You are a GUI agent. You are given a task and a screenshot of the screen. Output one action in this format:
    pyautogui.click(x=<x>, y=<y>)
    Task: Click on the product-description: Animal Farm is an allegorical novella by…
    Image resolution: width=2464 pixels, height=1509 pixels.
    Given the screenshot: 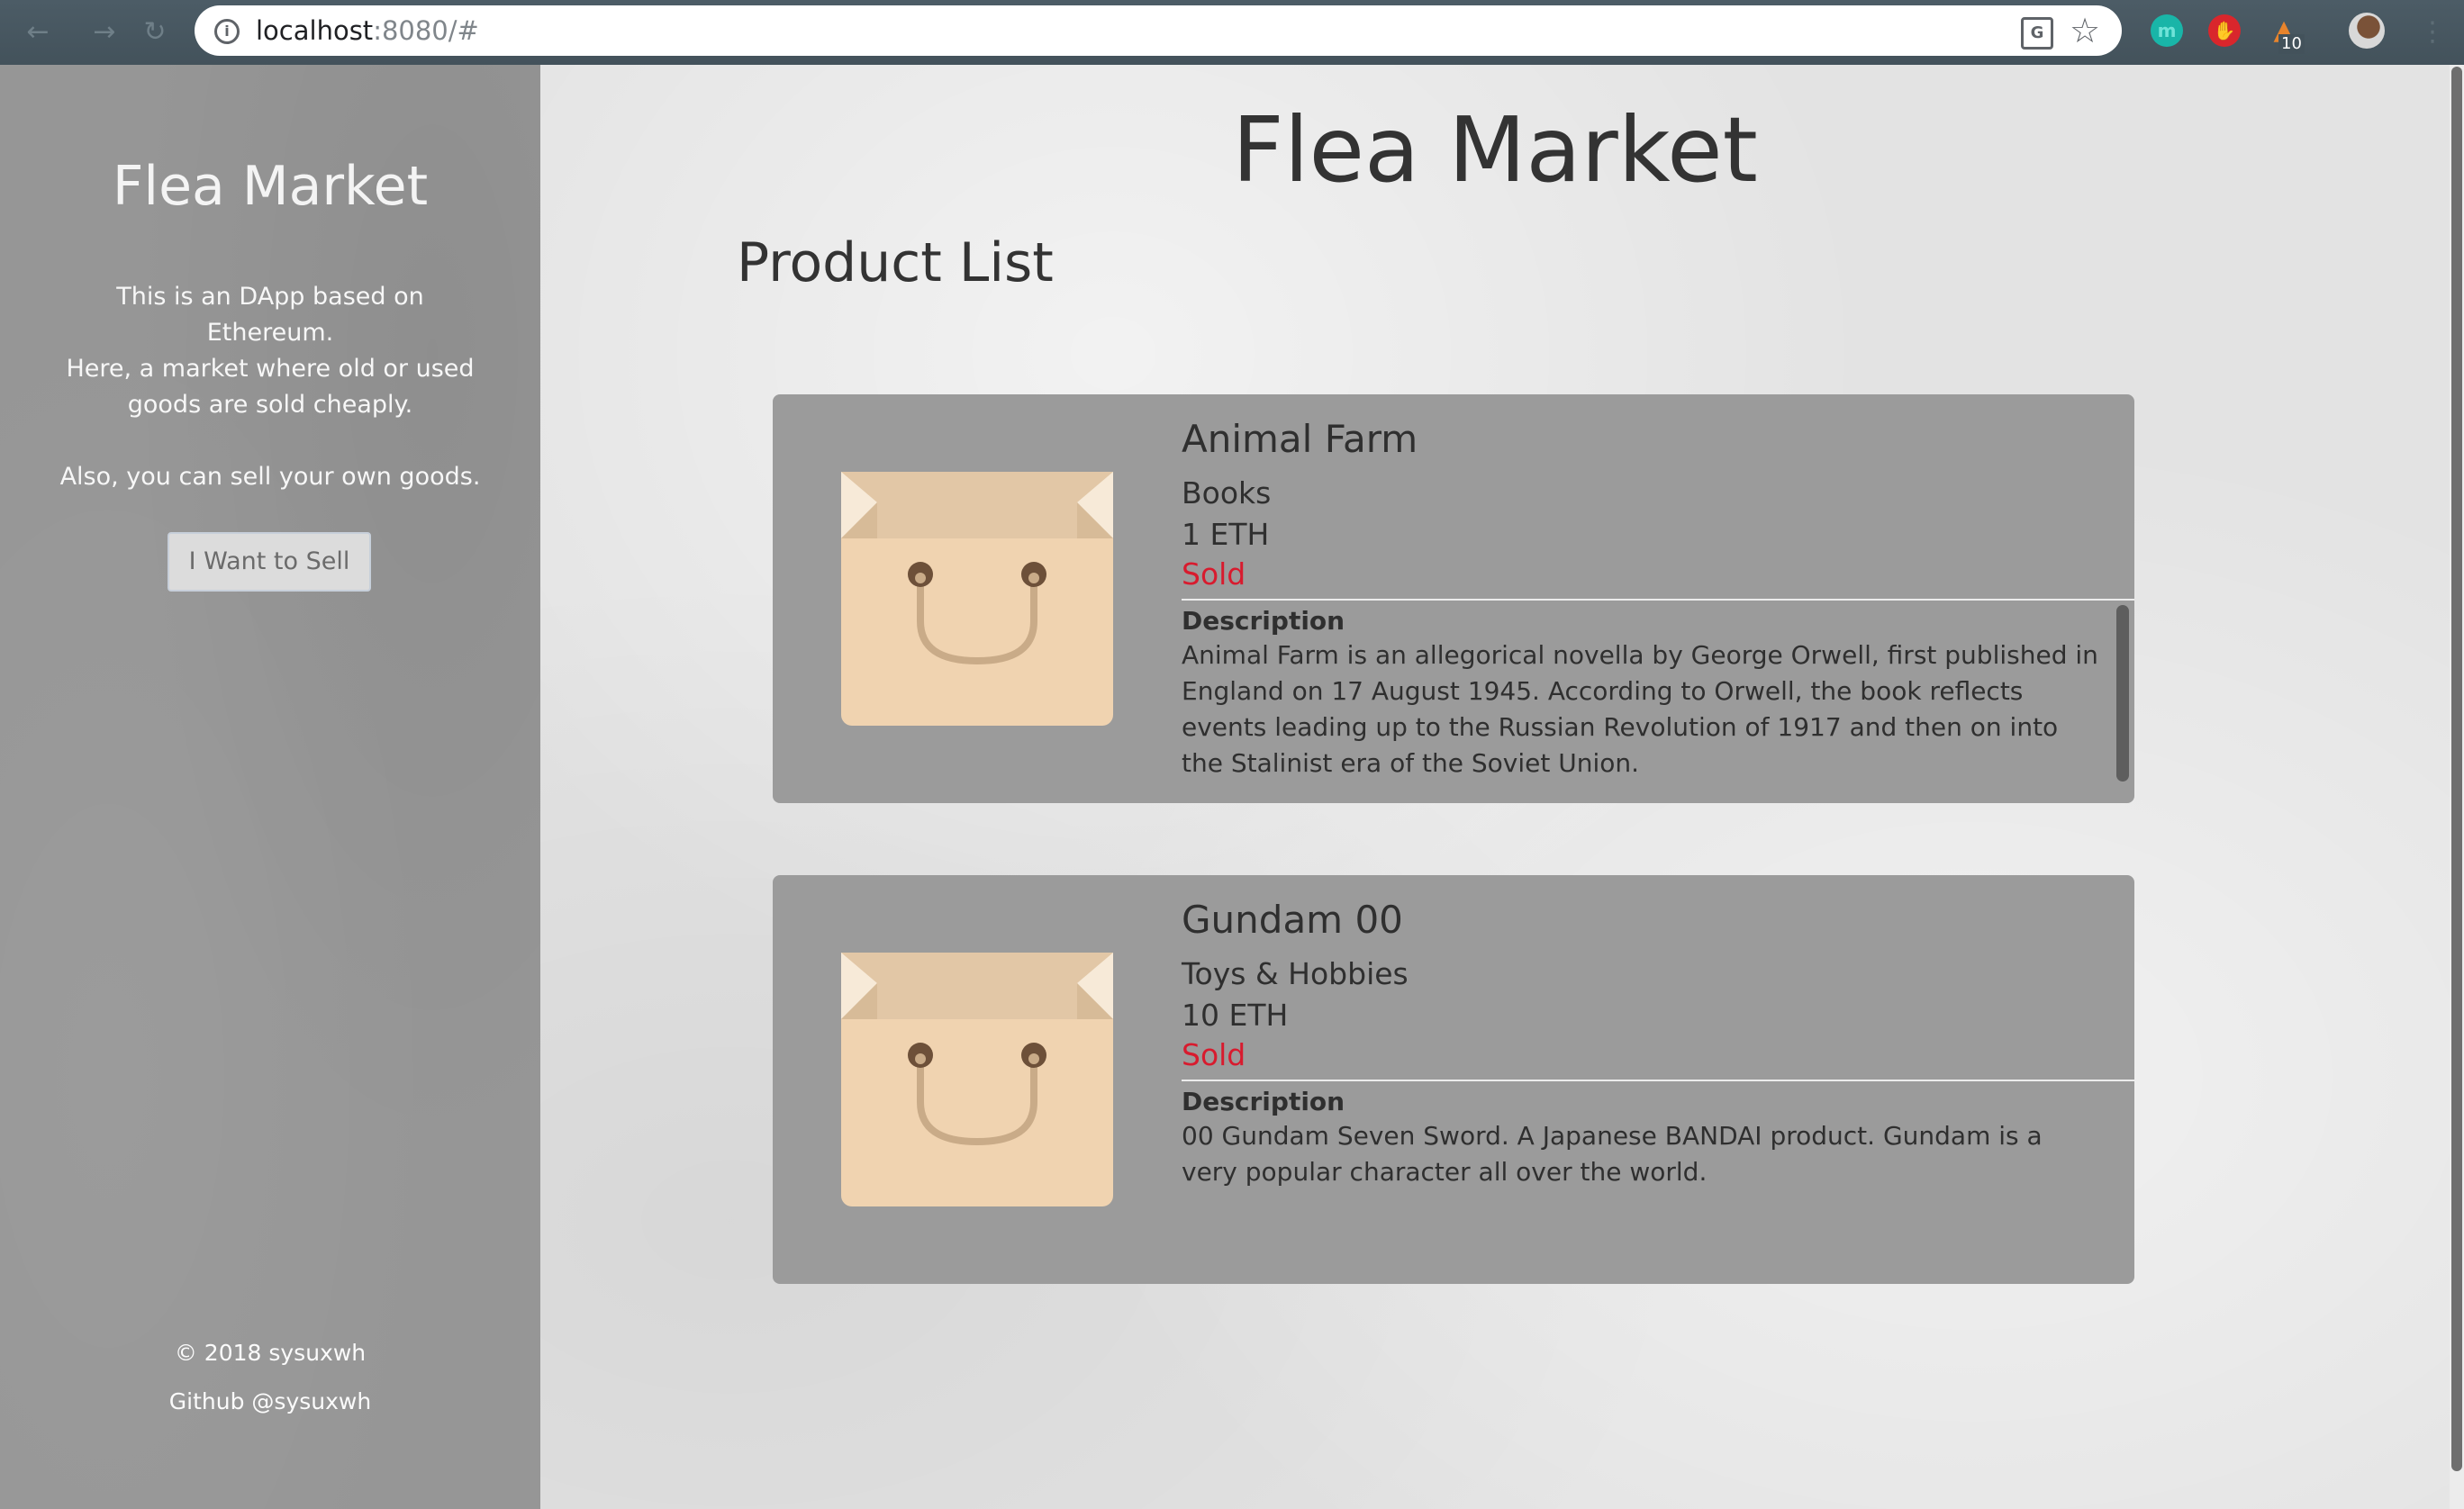 What is the action you would take?
    pyautogui.click(x=1640, y=709)
    